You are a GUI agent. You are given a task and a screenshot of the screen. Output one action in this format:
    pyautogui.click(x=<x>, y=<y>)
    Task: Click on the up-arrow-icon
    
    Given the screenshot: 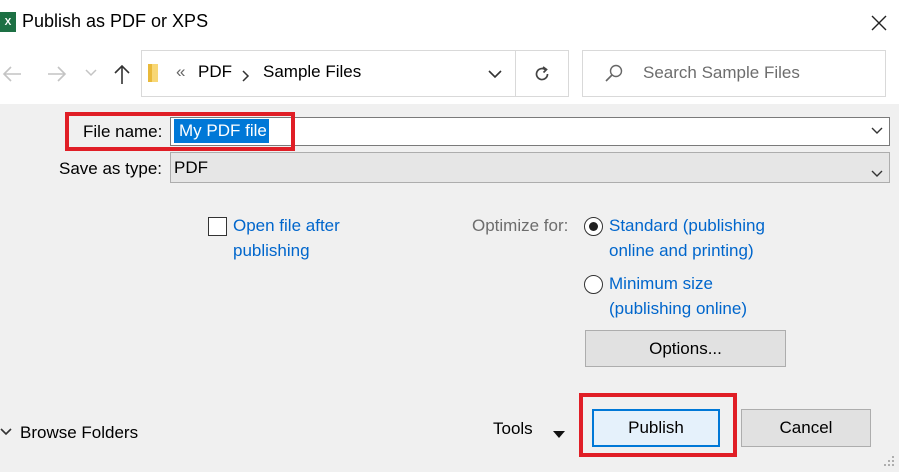 What is the action you would take?
    pyautogui.click(x=122, y=74)
    